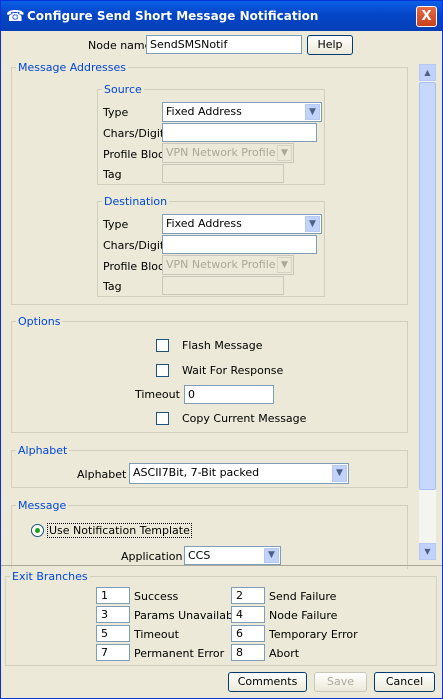 This screenshot has height=699, width=443. What do you see at coordinates (37, 530) in the screenshot?
I see `use-notification-template-radio` at bounding box center [37, 530].